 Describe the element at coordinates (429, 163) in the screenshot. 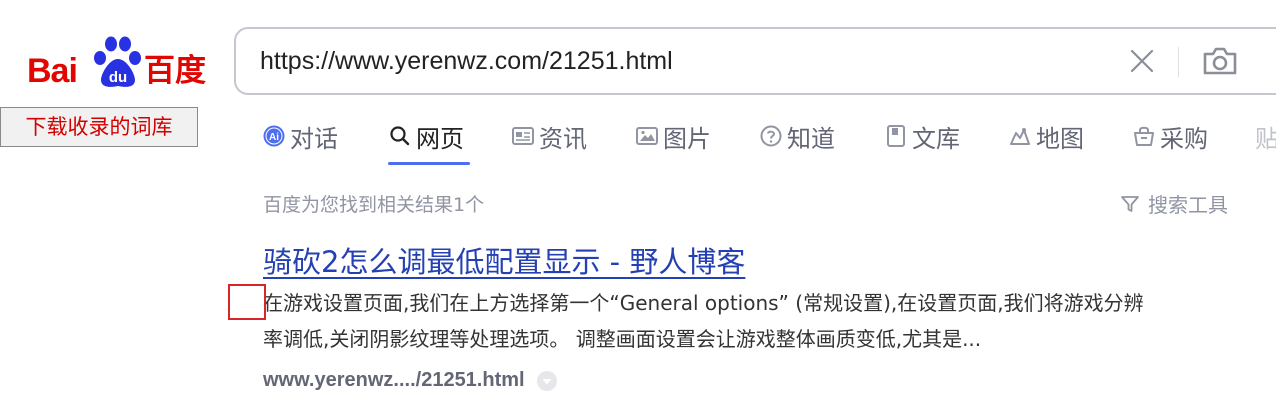

I see `active-tab-indicator` at that location.